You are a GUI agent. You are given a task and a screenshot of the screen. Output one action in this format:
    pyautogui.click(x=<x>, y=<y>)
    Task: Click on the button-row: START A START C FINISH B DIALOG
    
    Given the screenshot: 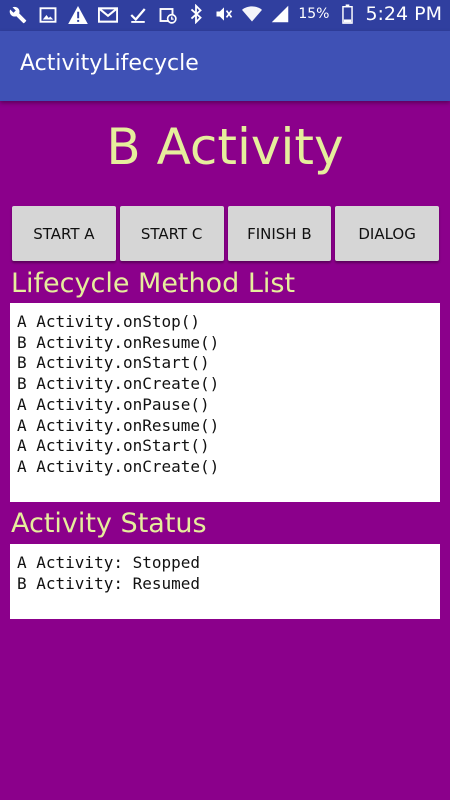 What is the action you would take?
    pyautogui.click(x=225, y=233)
    